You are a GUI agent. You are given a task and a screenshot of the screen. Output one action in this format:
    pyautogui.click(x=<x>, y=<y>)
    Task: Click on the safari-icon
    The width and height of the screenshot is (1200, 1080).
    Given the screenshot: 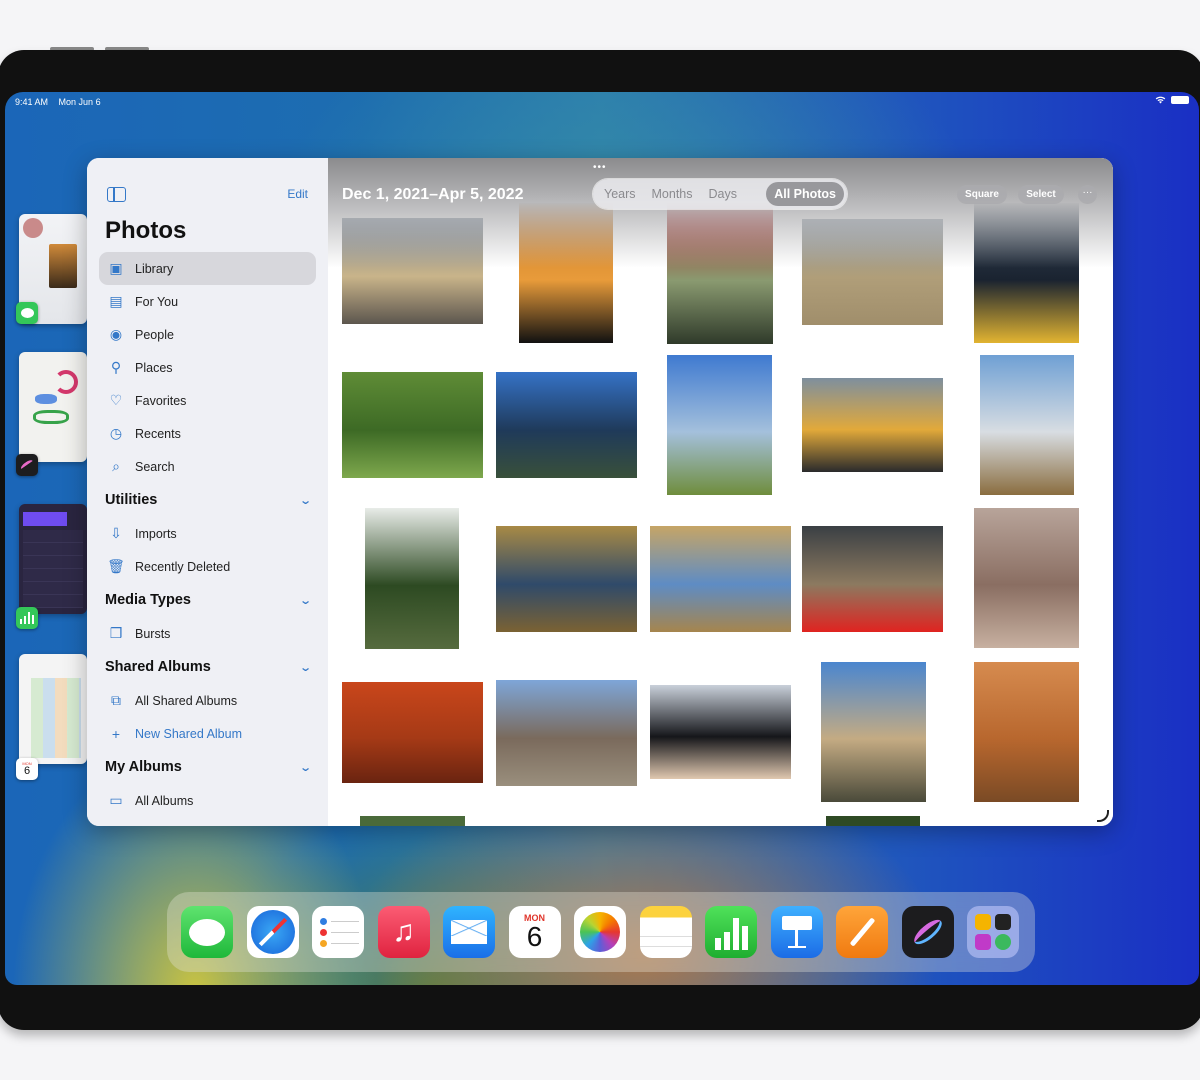 What is the action you would take?
    pyautogui.click(x=272, y=932)
    